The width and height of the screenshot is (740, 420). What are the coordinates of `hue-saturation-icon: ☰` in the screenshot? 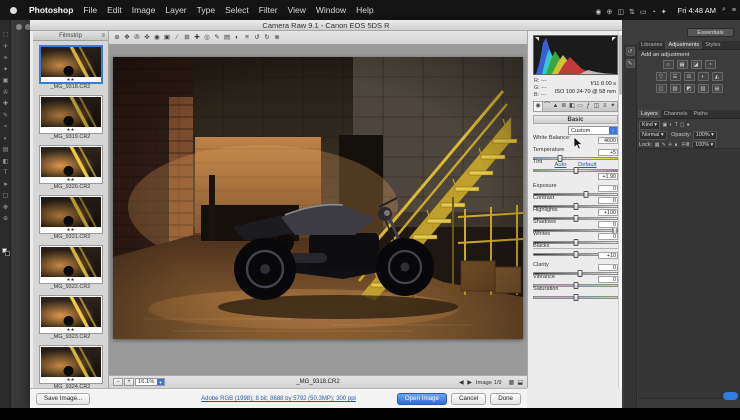 It's located at (675, 76).